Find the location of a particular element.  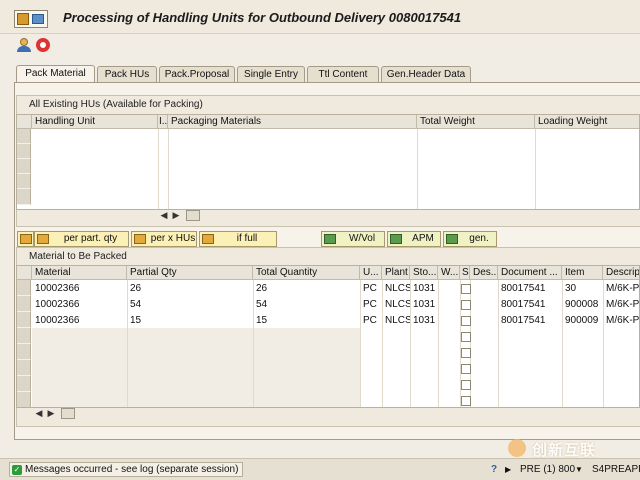

cell-partial-qty: 54 is located at coordinates (190, 304).